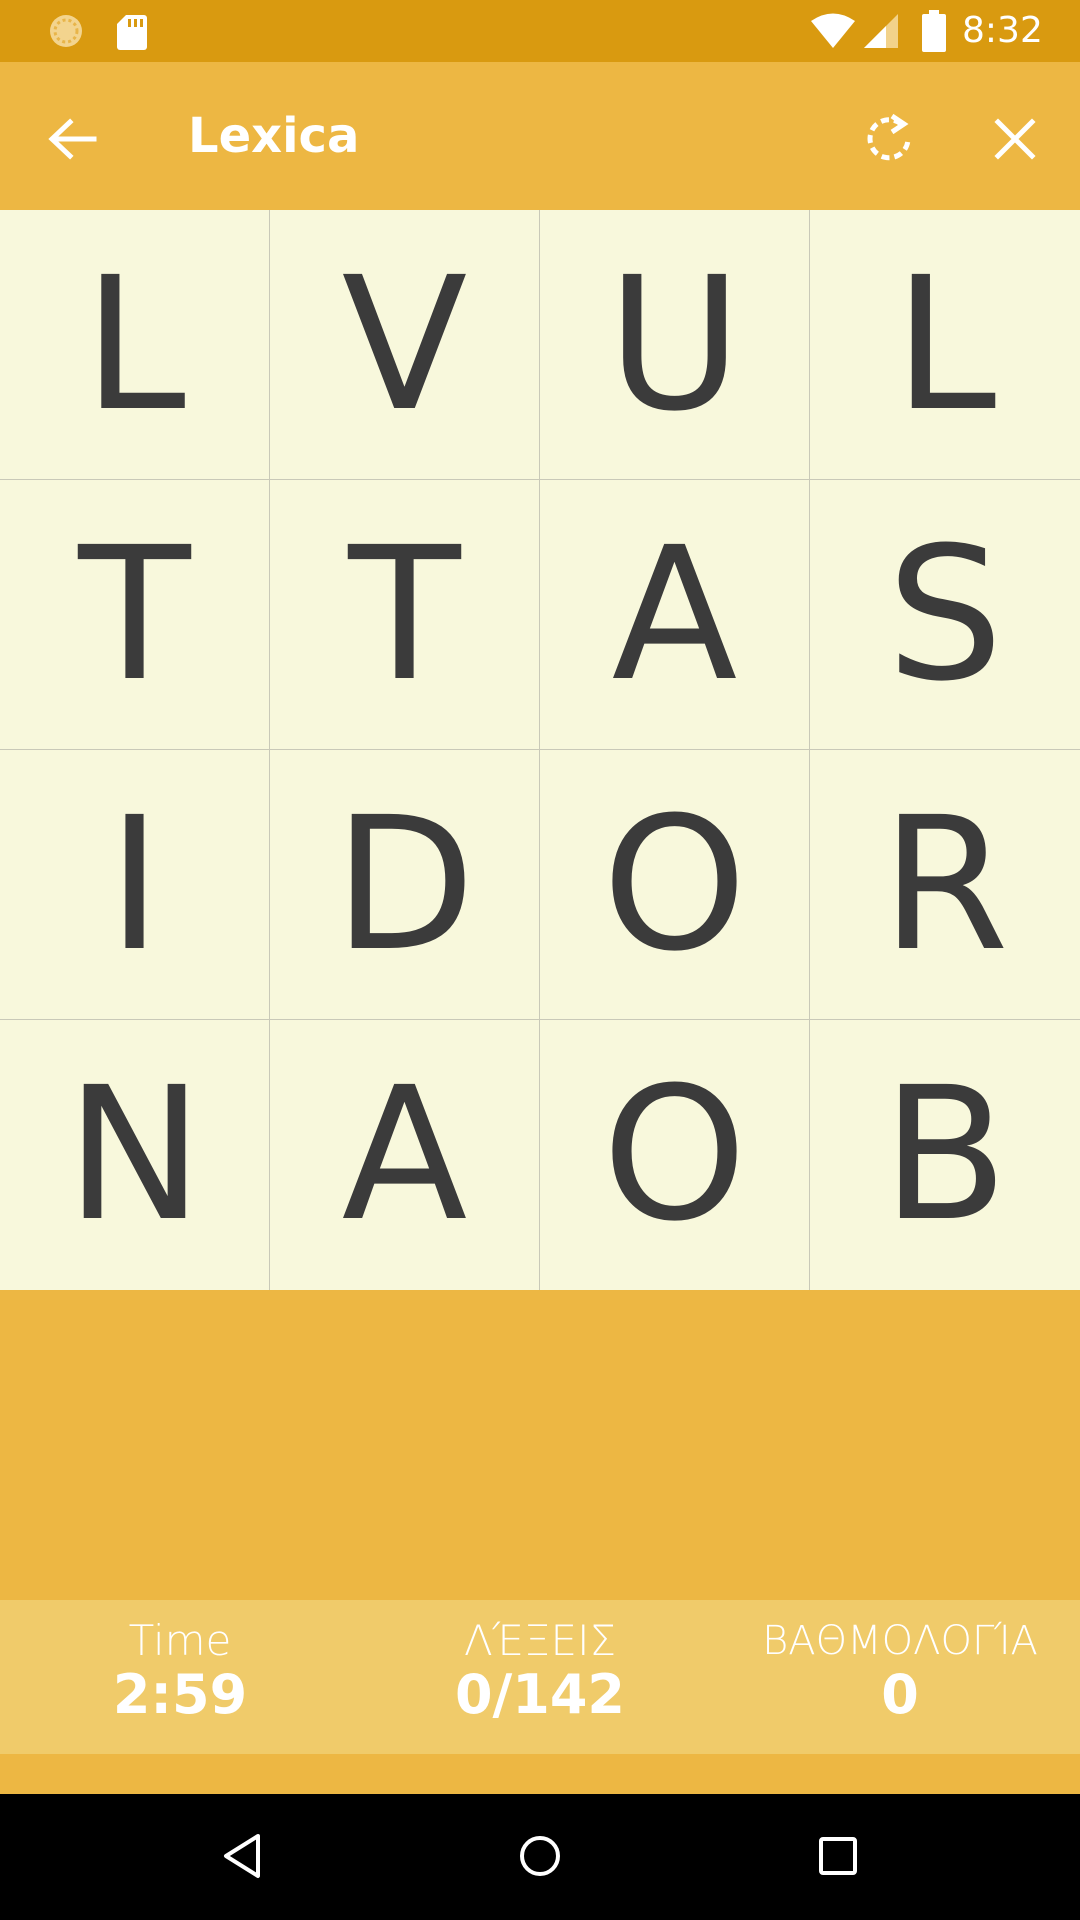 This screenshot has height=1920, width=1080. Describe the element at coordinates (180, 1640) in the screenshot. I see `time-label: Time` at that location.